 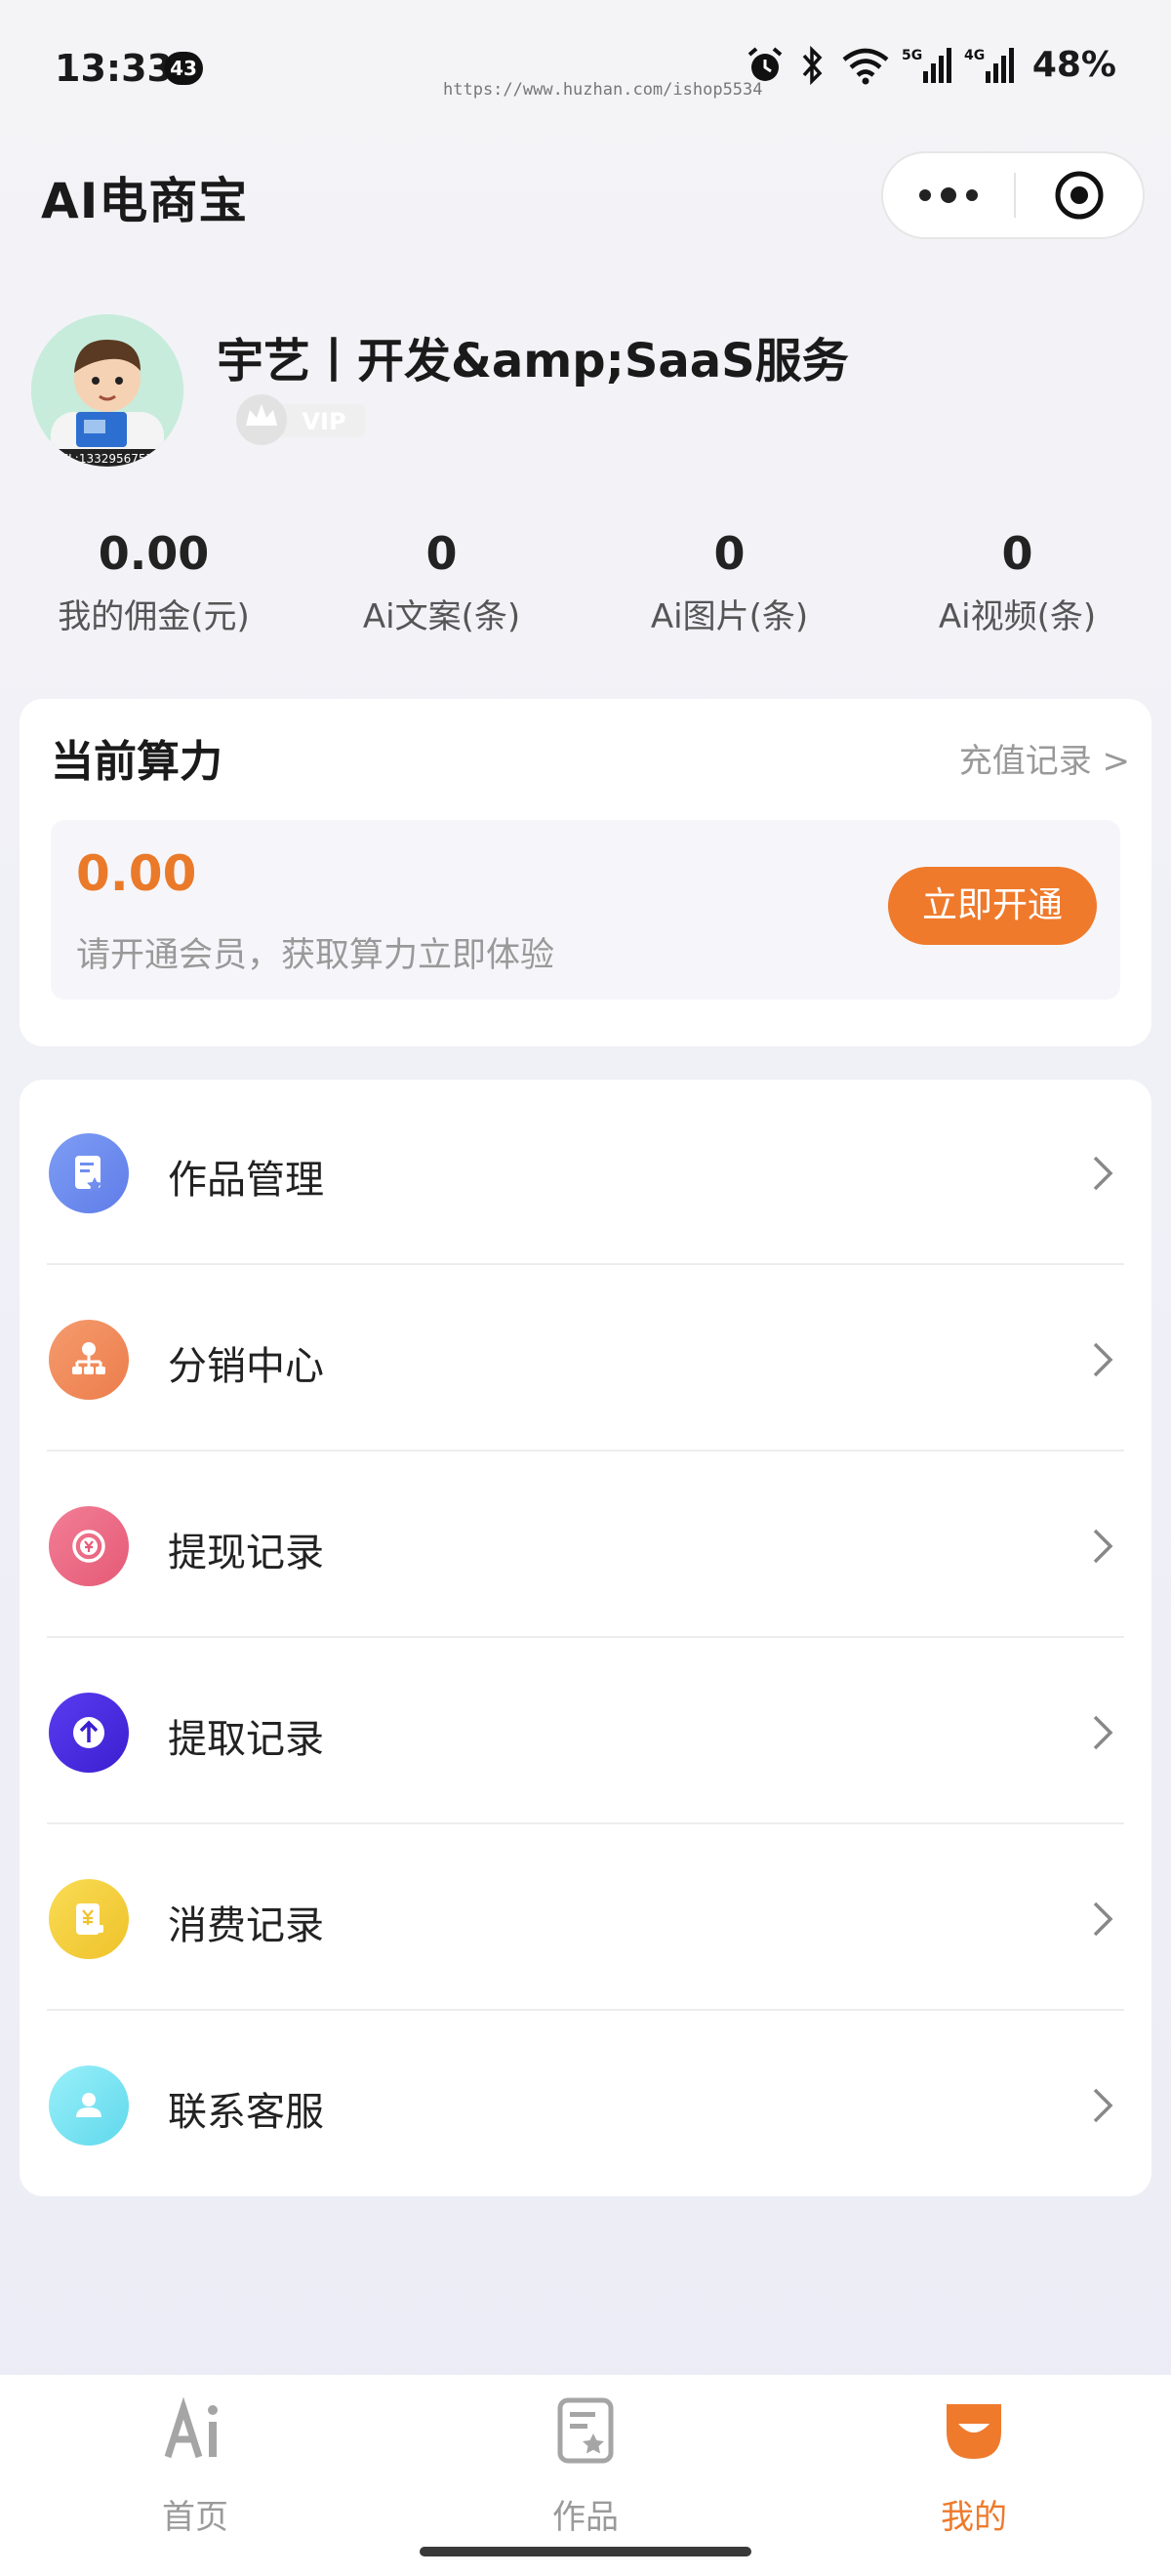 I want to click on target-icon, so click(x=1079, y=195).